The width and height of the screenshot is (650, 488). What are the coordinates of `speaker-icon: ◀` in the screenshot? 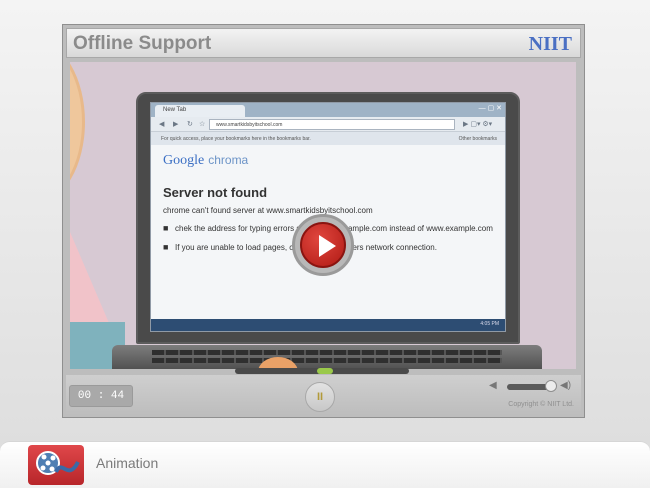 It's located at (493, 385).